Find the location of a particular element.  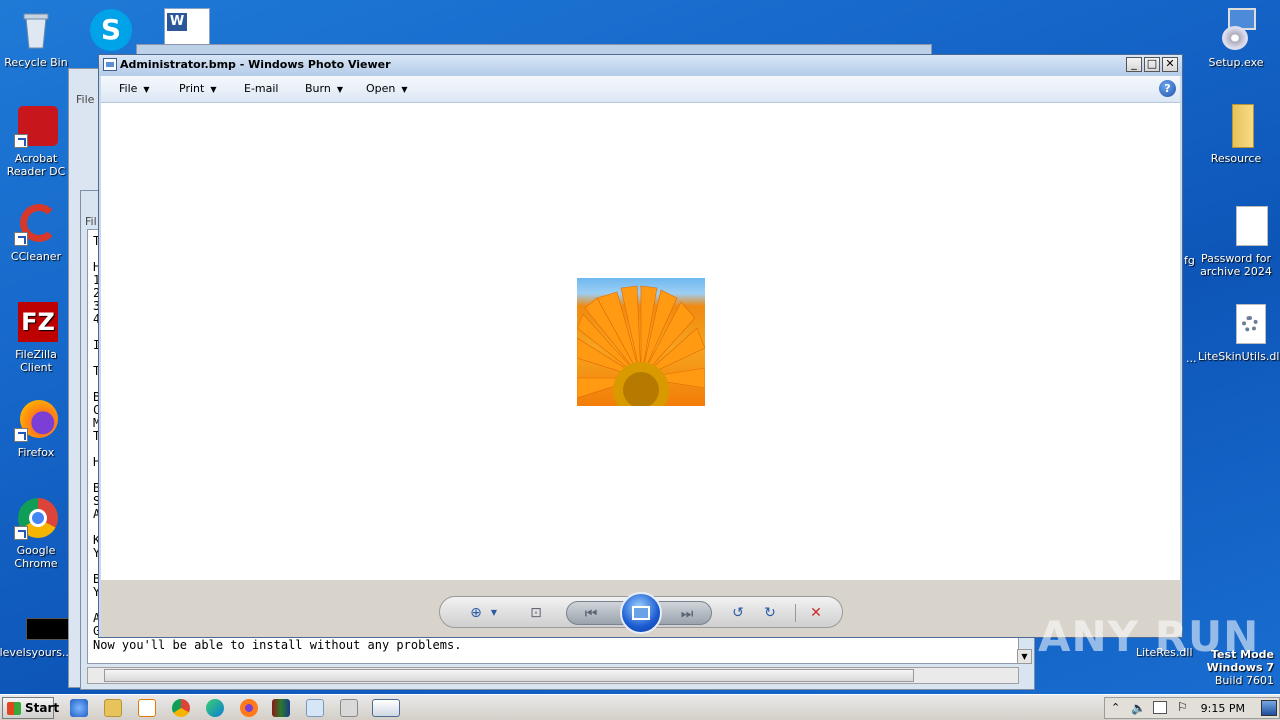

desktop-icon-label: LiteSkinUtils.dll is located at coordinates (1239, 356).